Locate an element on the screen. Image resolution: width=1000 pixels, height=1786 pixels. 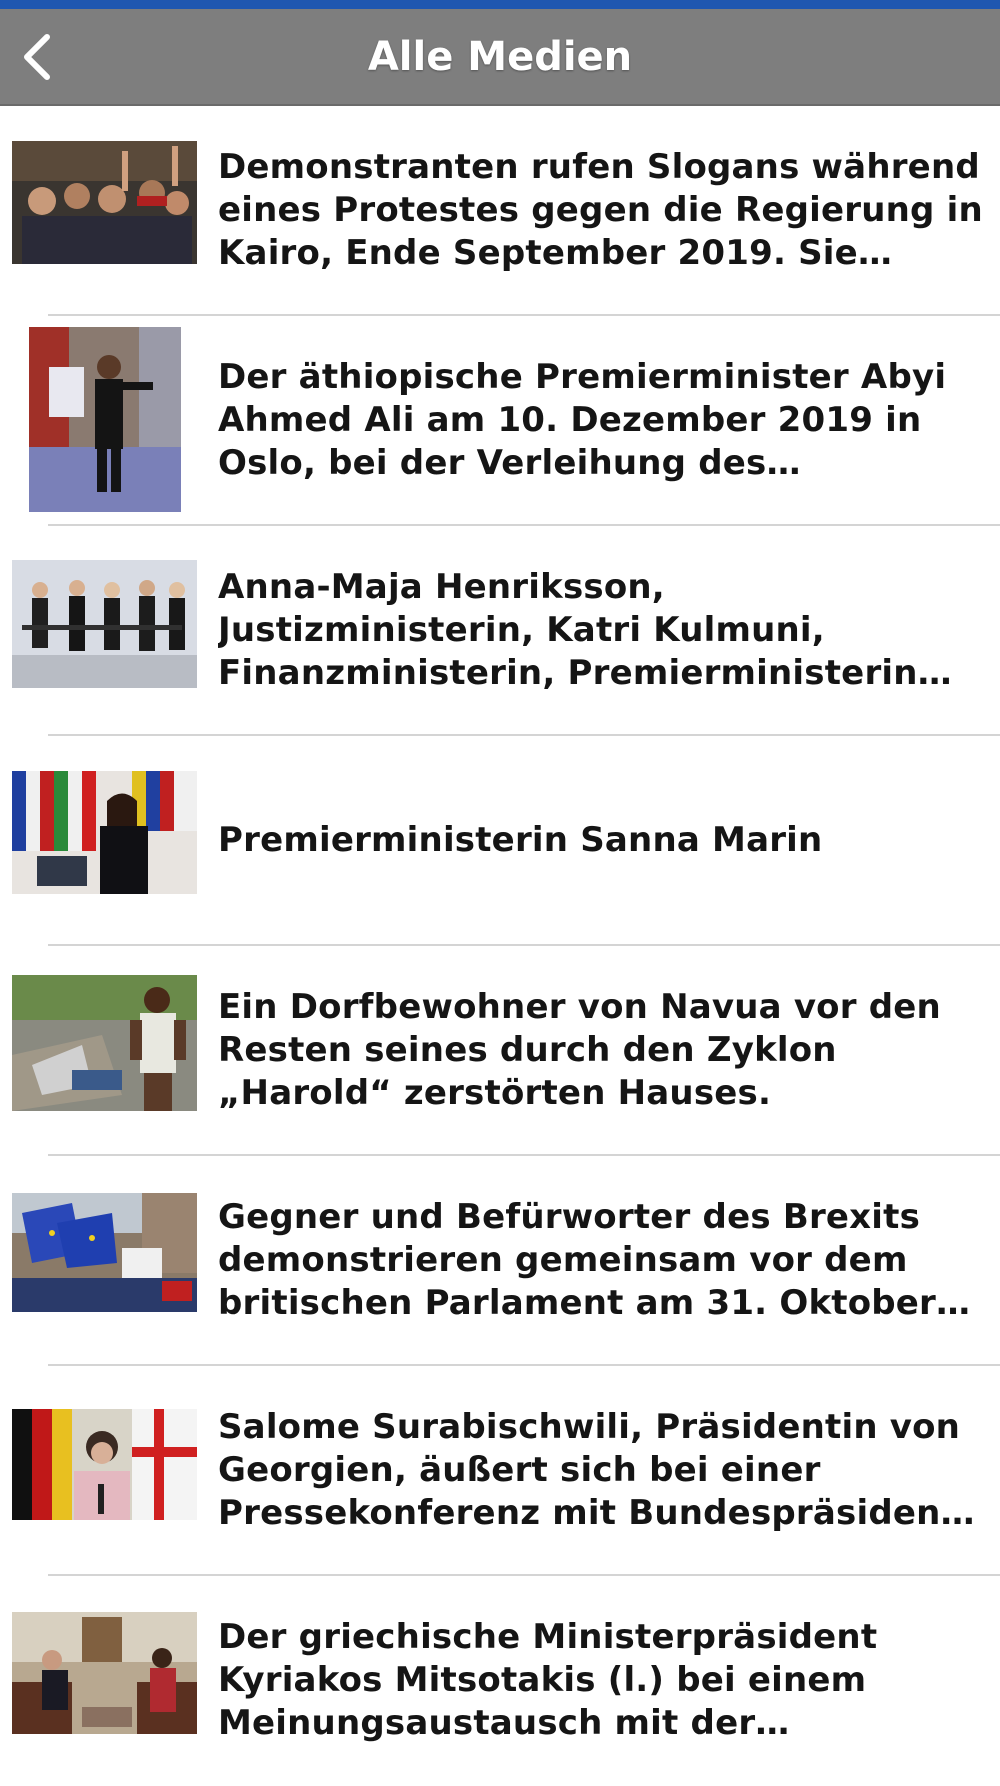
list-item: Premierministerin Sanna Marin is located at coordinates (500, 841).